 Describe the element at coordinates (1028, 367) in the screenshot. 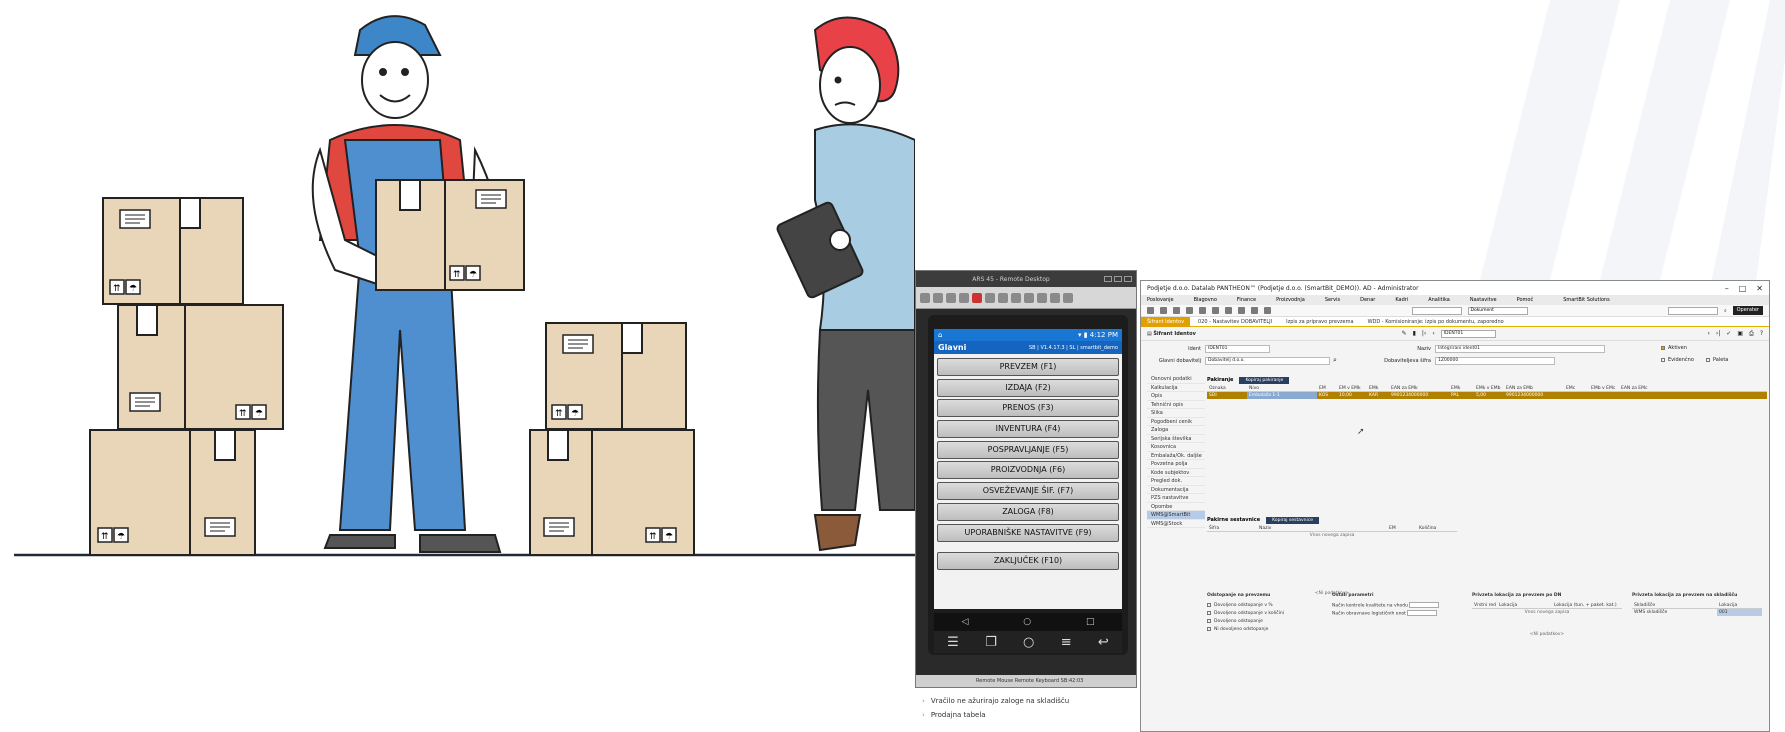

I see `menu-button-prevzem: PREVZEM (F1)` at that location.